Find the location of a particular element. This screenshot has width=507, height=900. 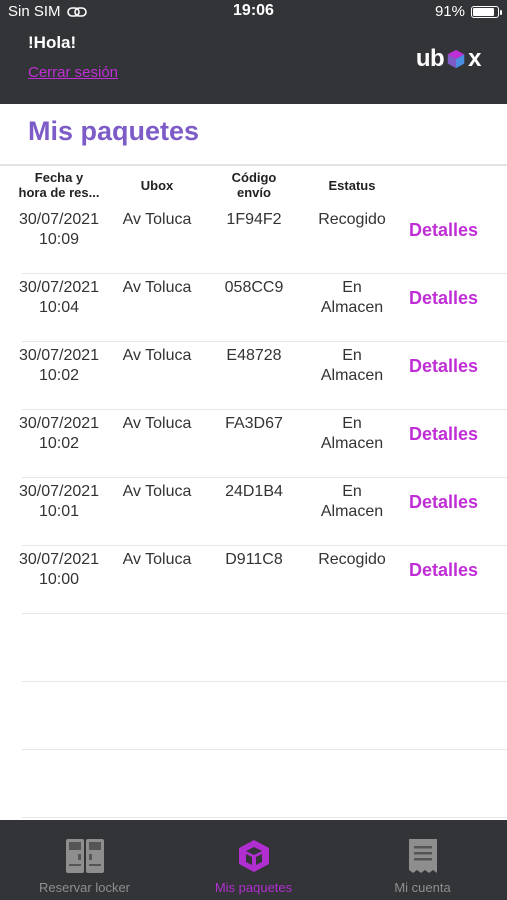

tab-label: Mi cuenta is located at coordinates (422, 887).